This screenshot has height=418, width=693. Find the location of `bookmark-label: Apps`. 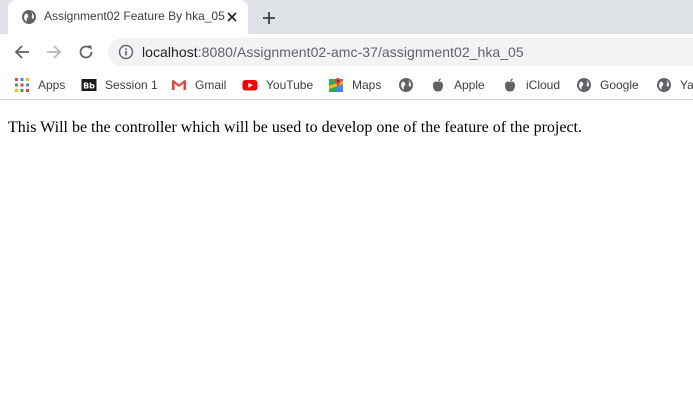

bookmark-label: Apps is located at coordinates (52, 85).